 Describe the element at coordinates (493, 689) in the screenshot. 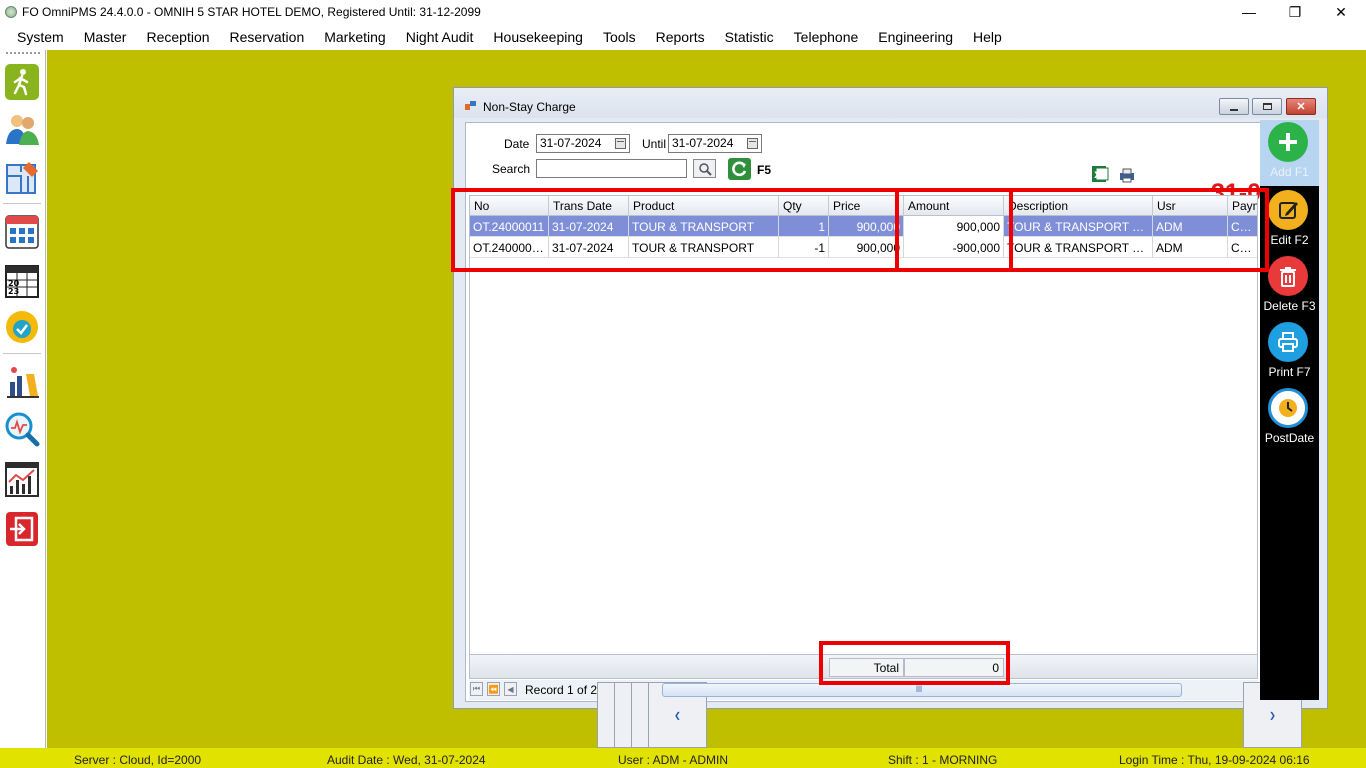

I see `prev-page-button: ⏪` at that location.